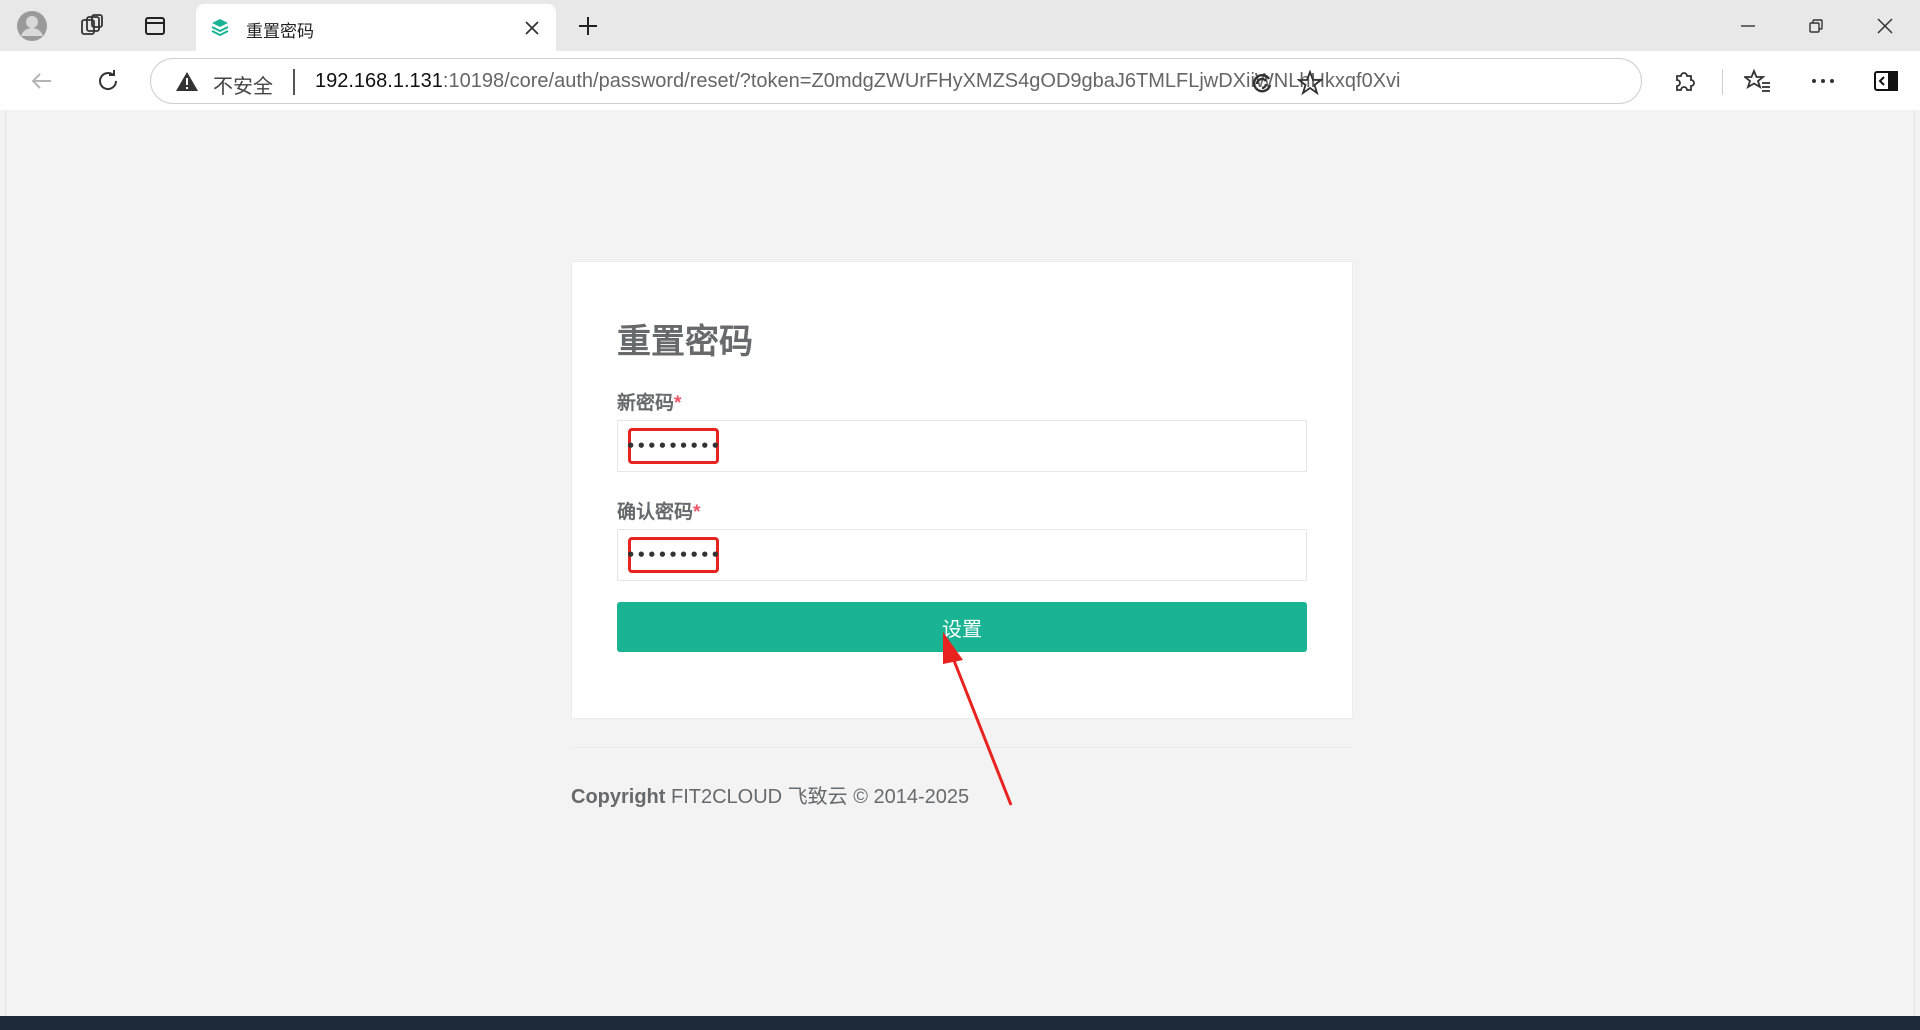 The width and height of the screenshot is (1920, 1030). I want to click on browser-titlebar: 重置密码, so click(960, 25).